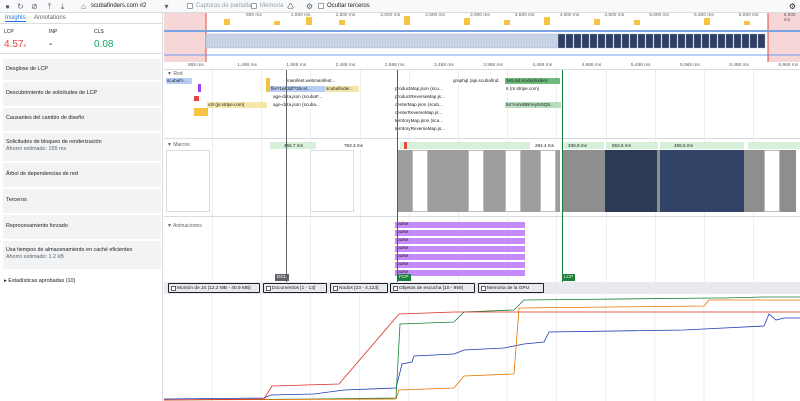 The height and width of the screenshot is (401, 800). Describe the element at coordinates (404, 277) in the screenshot. I see `fcp-marker: FCP` at that location.